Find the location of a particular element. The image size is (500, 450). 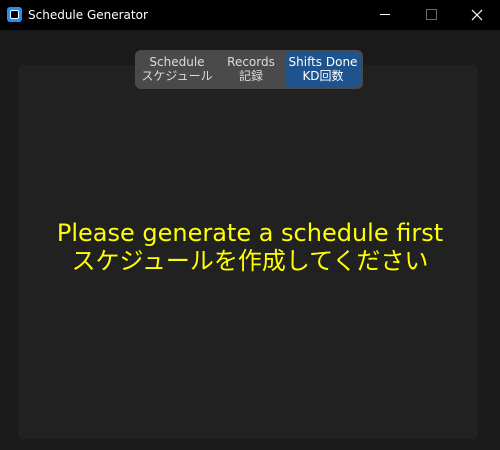

title-bar: Schedule Generator is located at coordinates (250, 15).